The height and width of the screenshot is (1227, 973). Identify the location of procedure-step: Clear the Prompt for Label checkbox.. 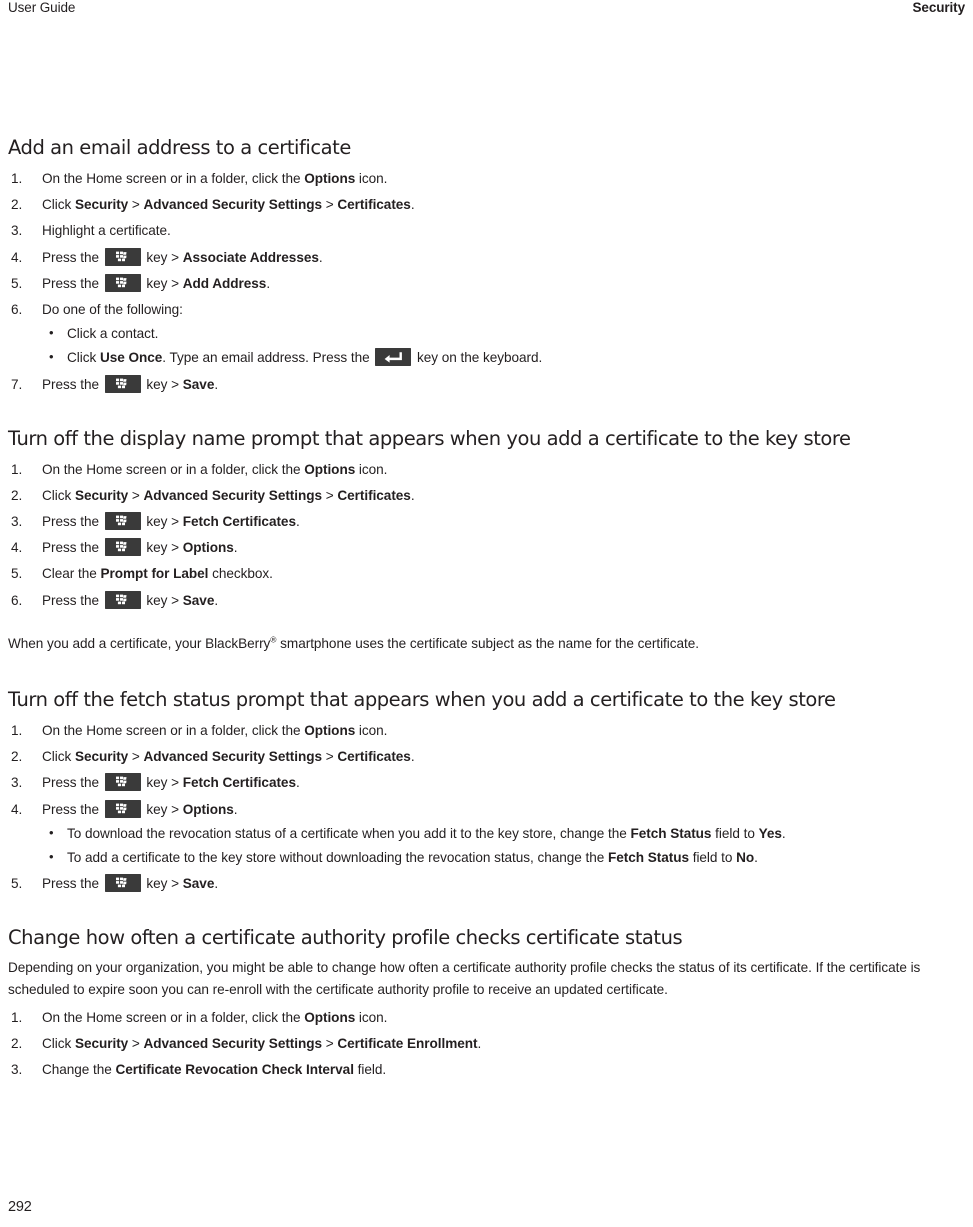
(142, 574).